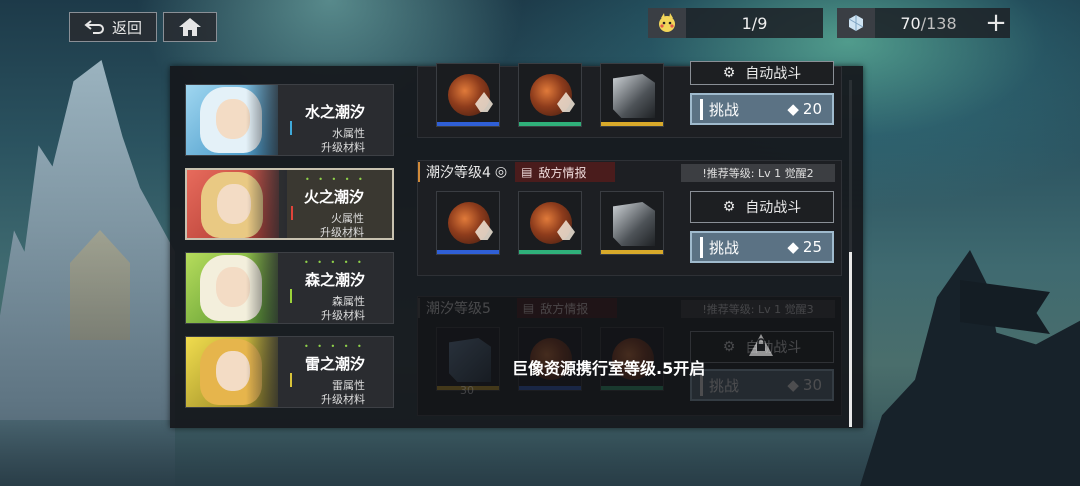  What do you see at coordinates (762, 247) in the screenshot?
I see `challenge-button: 挑战 ◆ 25` at bounding box center [762, 247].